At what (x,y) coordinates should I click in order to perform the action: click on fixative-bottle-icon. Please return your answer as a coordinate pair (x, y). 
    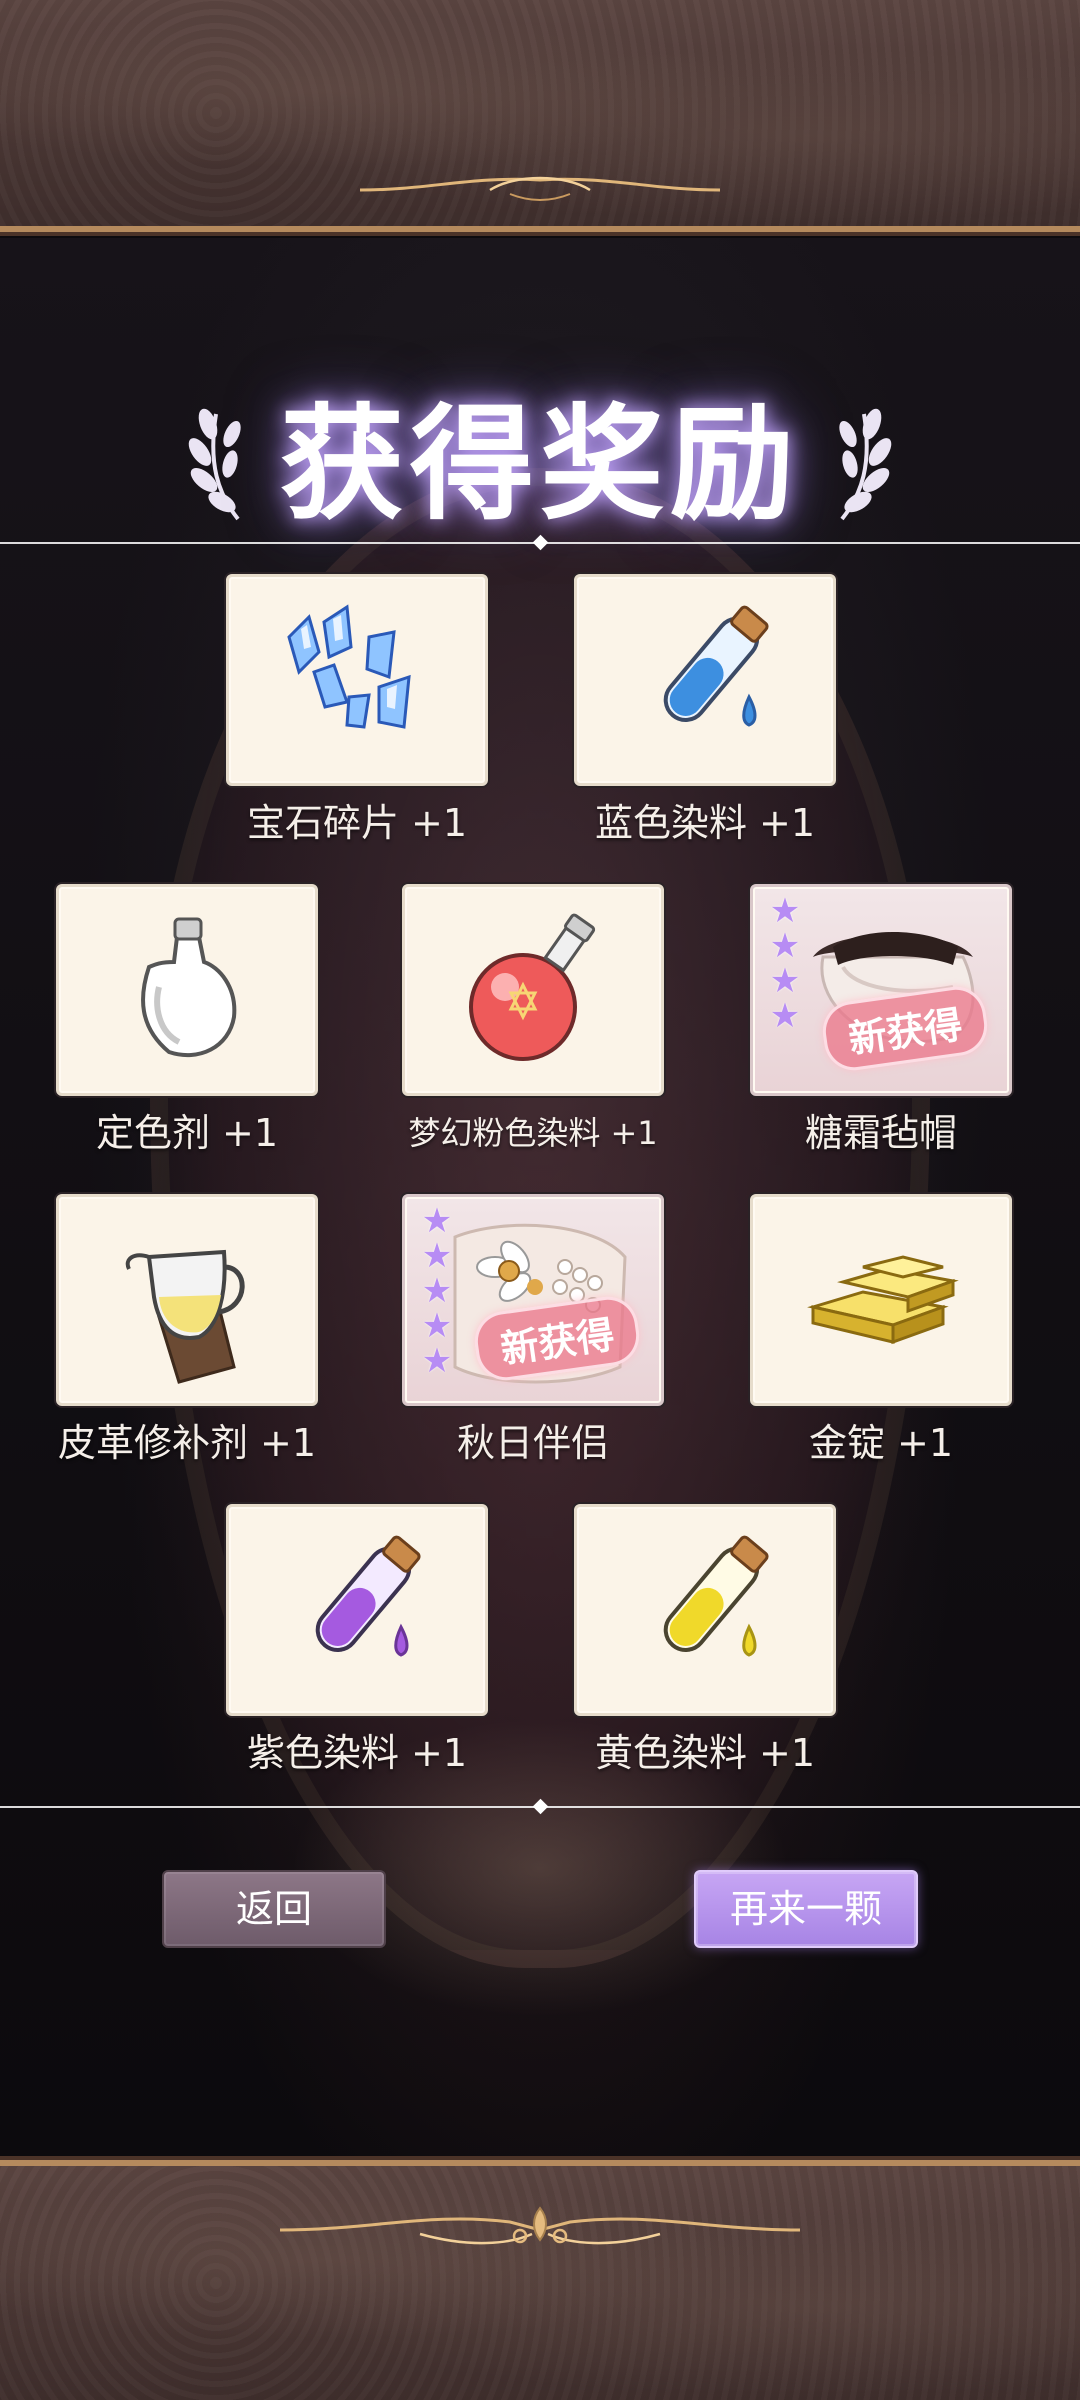
    Looking at the image, I should click on (189, 987).